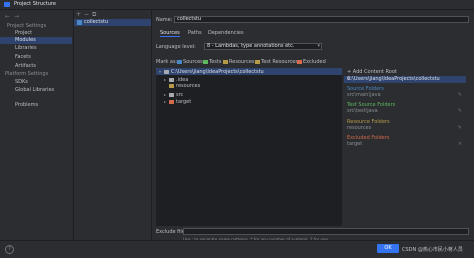 The height and width of the screenshot is (258, 474). What do you see at coordinates (167, 62) in the screenshot?
I see `mark-as-label: Mark as:` at bounding box center [167, 62].